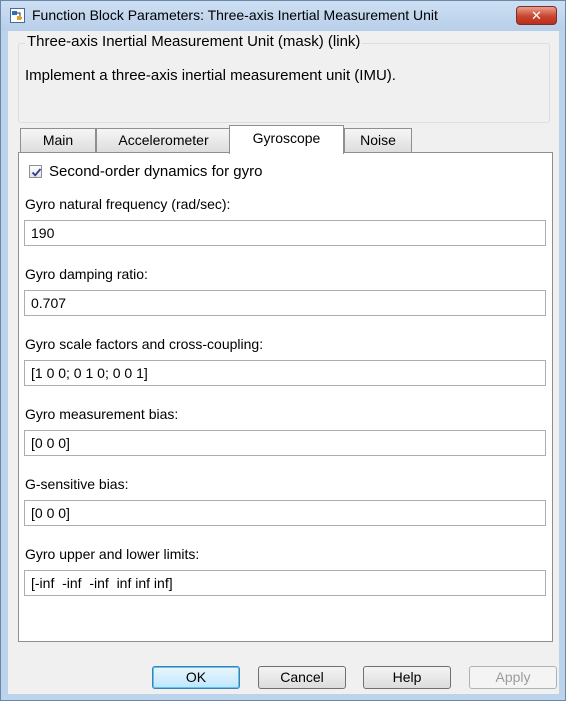 Image resolution: width=566 pixels, height=701 pixels. Describe the element at coordinates (285, 373) in the screenshot. I see `scale-factors-input: [1 0 0; 0 1 0; 0 0 1]` at that location.